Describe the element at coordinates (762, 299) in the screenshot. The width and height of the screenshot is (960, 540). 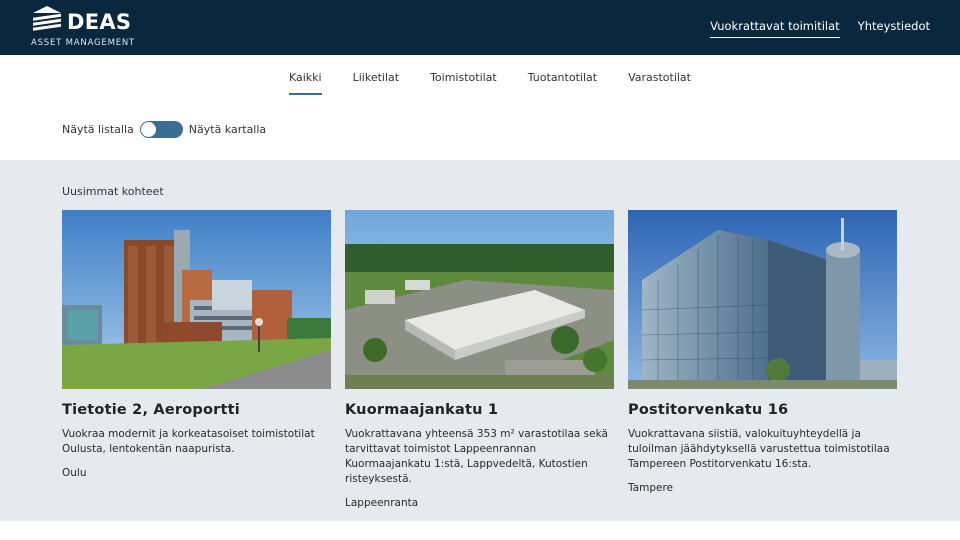
I see `glass-tower-photo` at that location.